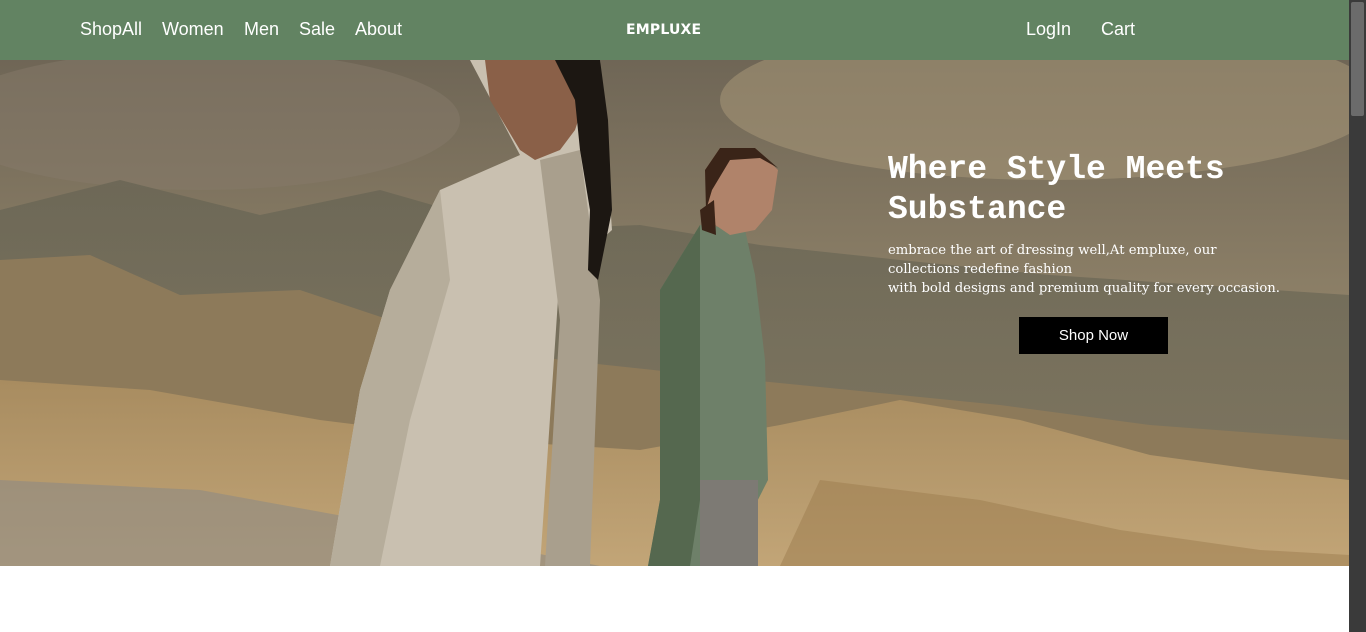 The image size is (1366, 632). Describe the element at coordinates (1048, 29) in the screenshot. I see `nav-link-login: LogIn` at that location.